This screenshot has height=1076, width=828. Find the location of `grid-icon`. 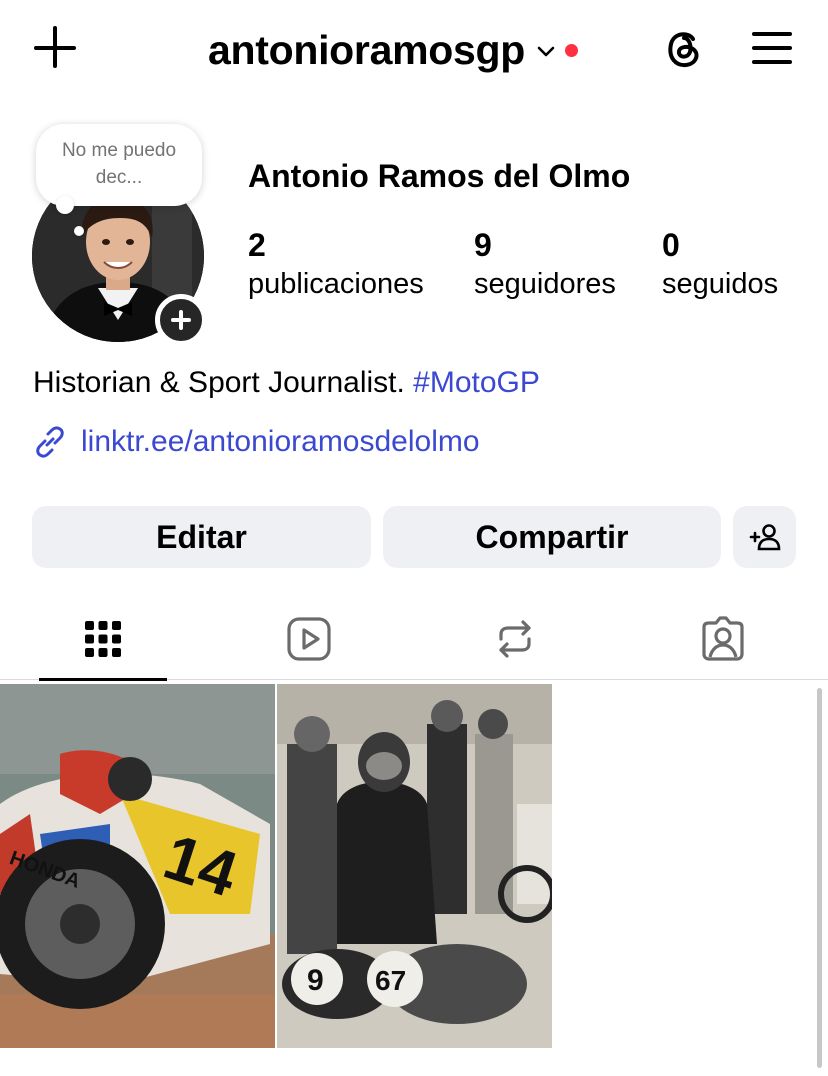

grid-icon is located at coordinates (103, 639).